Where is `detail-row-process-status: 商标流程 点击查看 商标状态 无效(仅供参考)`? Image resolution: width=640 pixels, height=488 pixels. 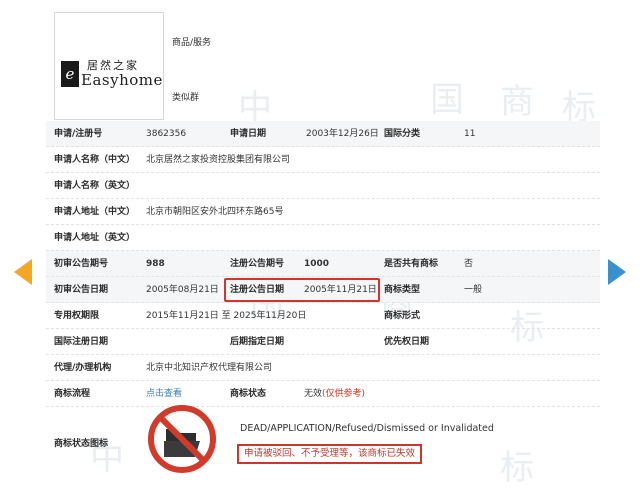 detail-row-process-status: 商标流程 点击查看 商标状态 无效(仅供参考) is located at coordinates (323, 394).